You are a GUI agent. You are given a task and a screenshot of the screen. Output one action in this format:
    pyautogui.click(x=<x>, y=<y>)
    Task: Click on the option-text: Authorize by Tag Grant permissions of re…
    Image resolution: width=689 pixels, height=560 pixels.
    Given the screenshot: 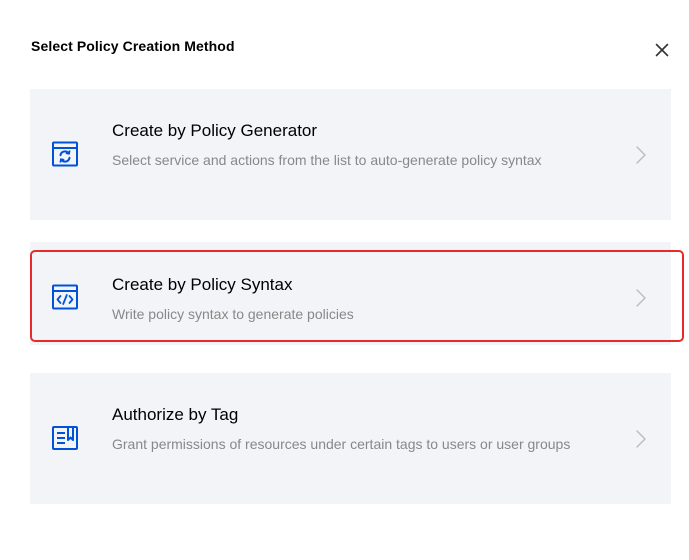 What is the action you would take?
    pyautogui.click(x=352, y=430)
    